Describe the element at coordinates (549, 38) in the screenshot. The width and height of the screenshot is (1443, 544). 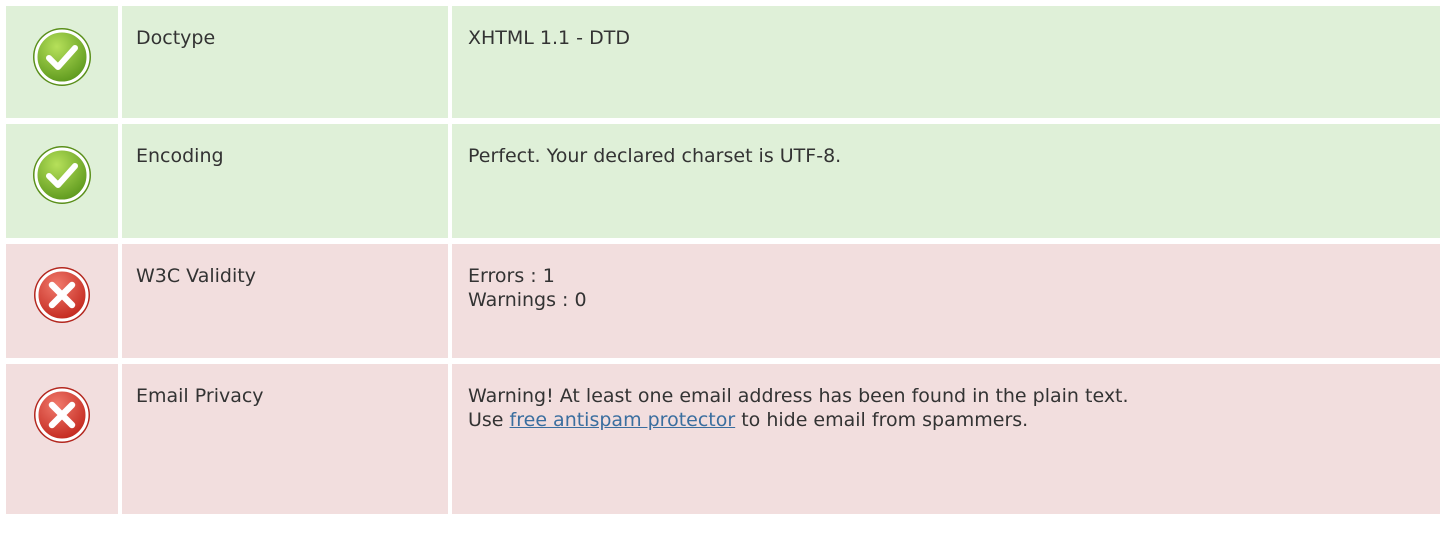
I see `value-line: XHTML 1.1 - DTD` at that location.